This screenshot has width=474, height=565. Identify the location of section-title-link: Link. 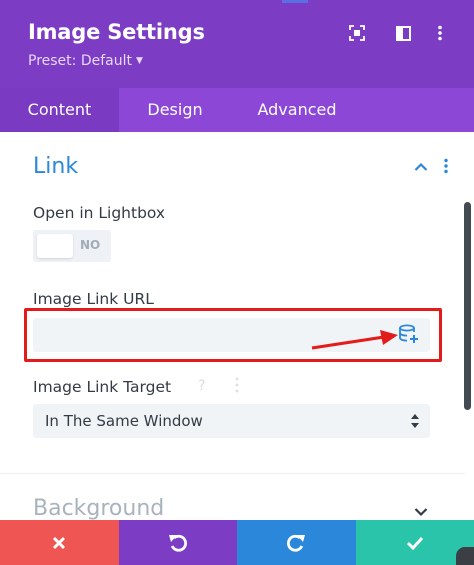
(55, 166).